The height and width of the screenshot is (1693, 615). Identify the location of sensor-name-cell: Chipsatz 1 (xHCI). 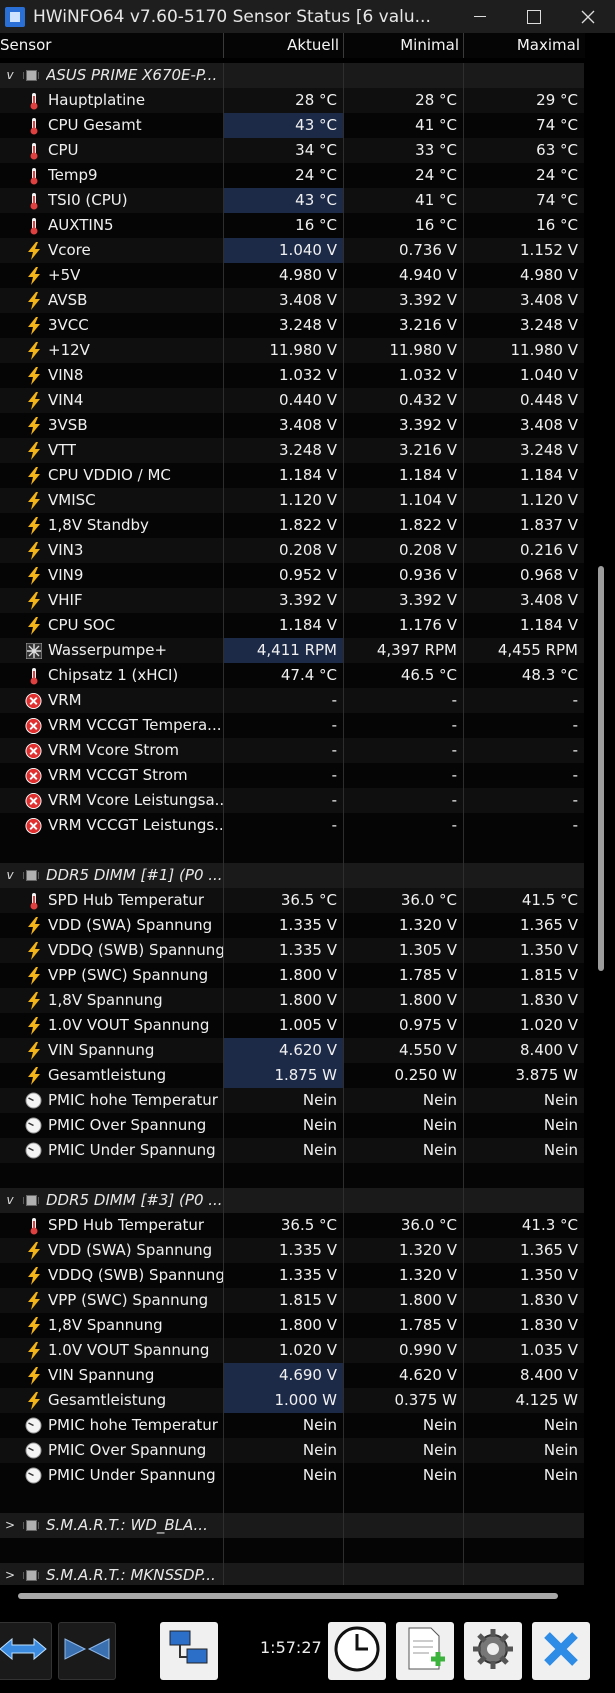
(112, 675).